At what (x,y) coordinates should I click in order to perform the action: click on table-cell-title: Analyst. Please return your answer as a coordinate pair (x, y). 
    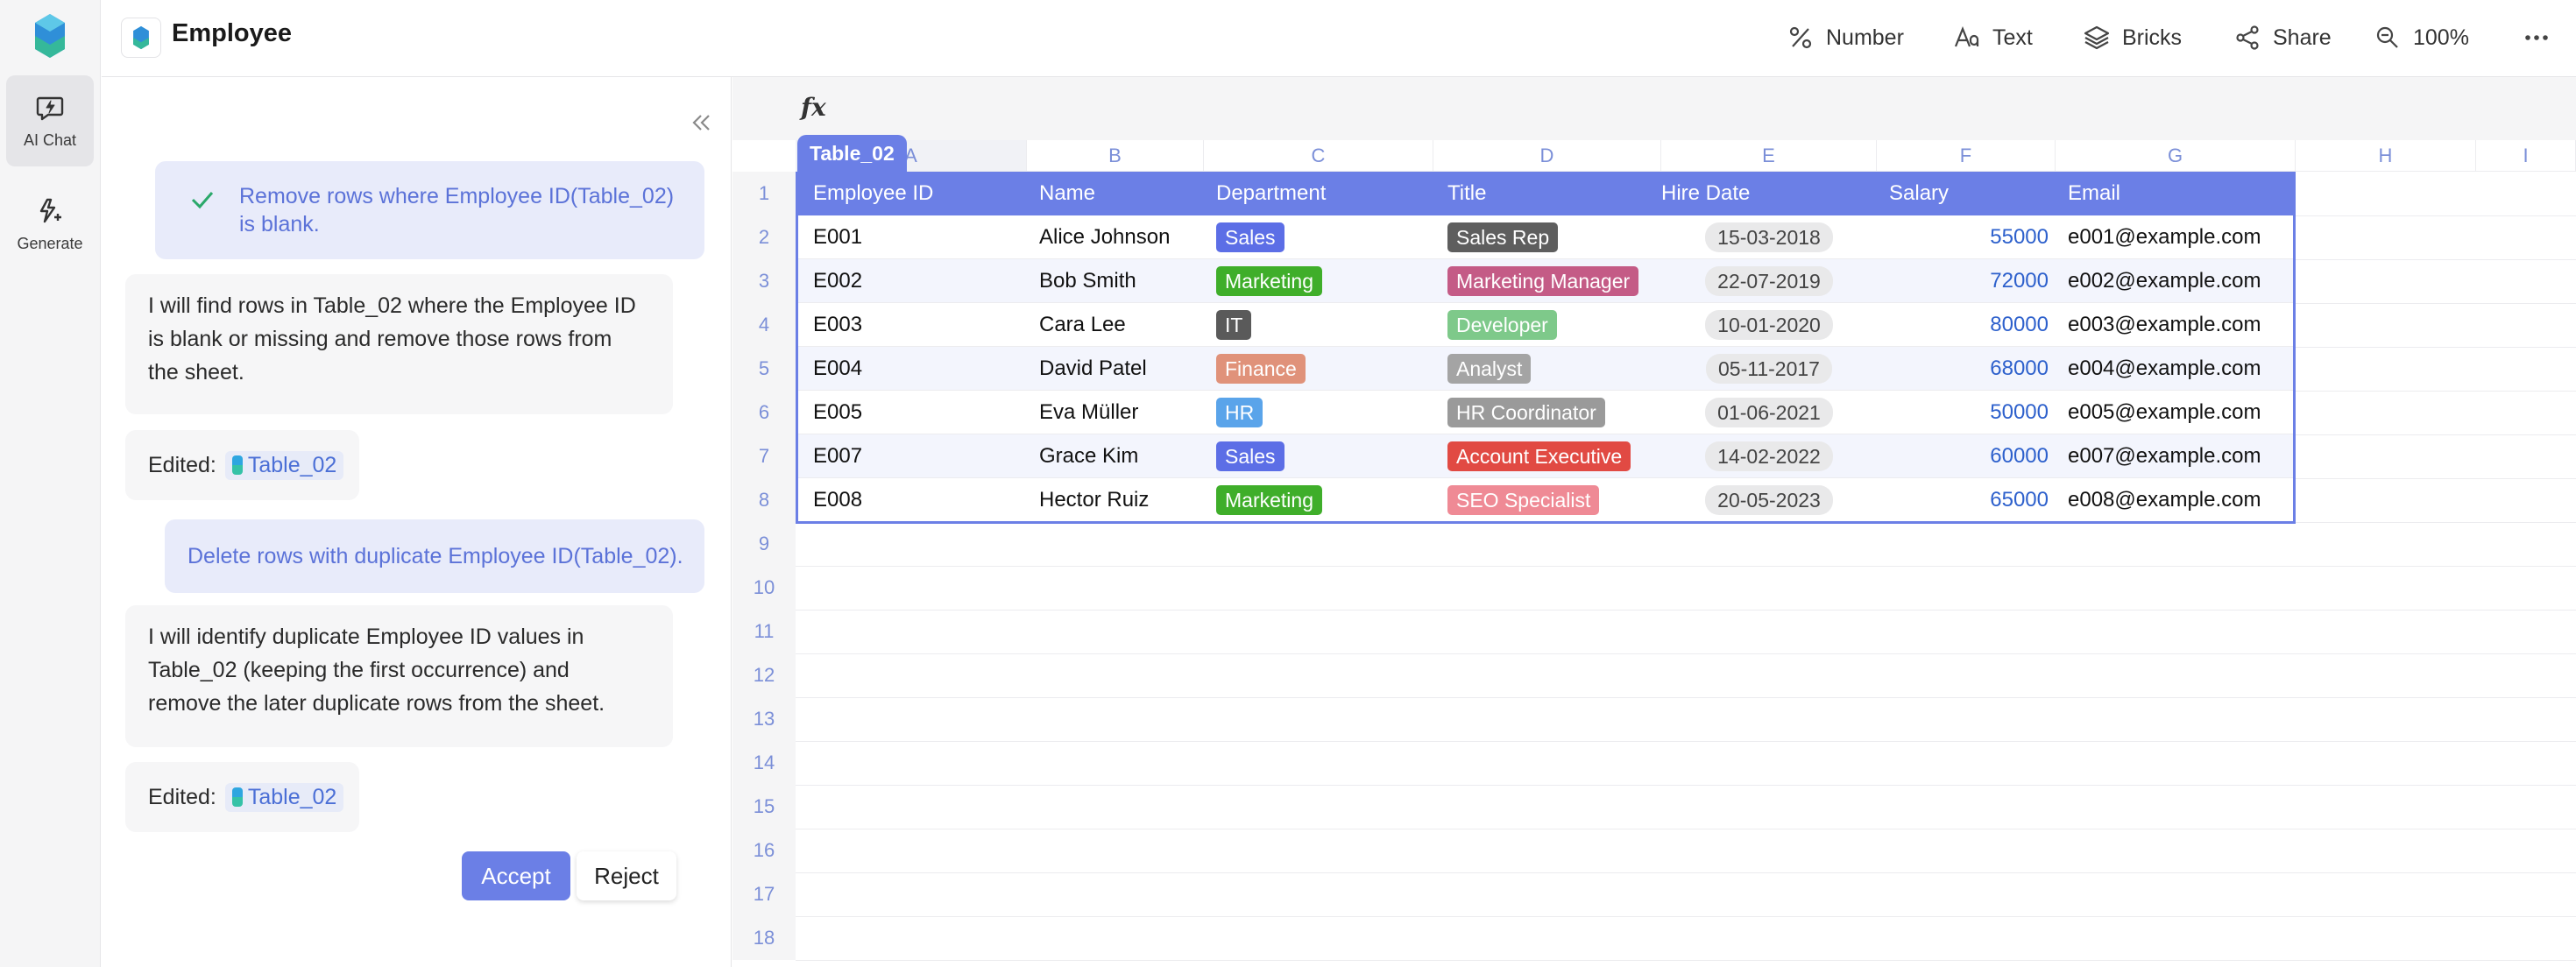
    Looking at the image, I should click on (1557, 369).